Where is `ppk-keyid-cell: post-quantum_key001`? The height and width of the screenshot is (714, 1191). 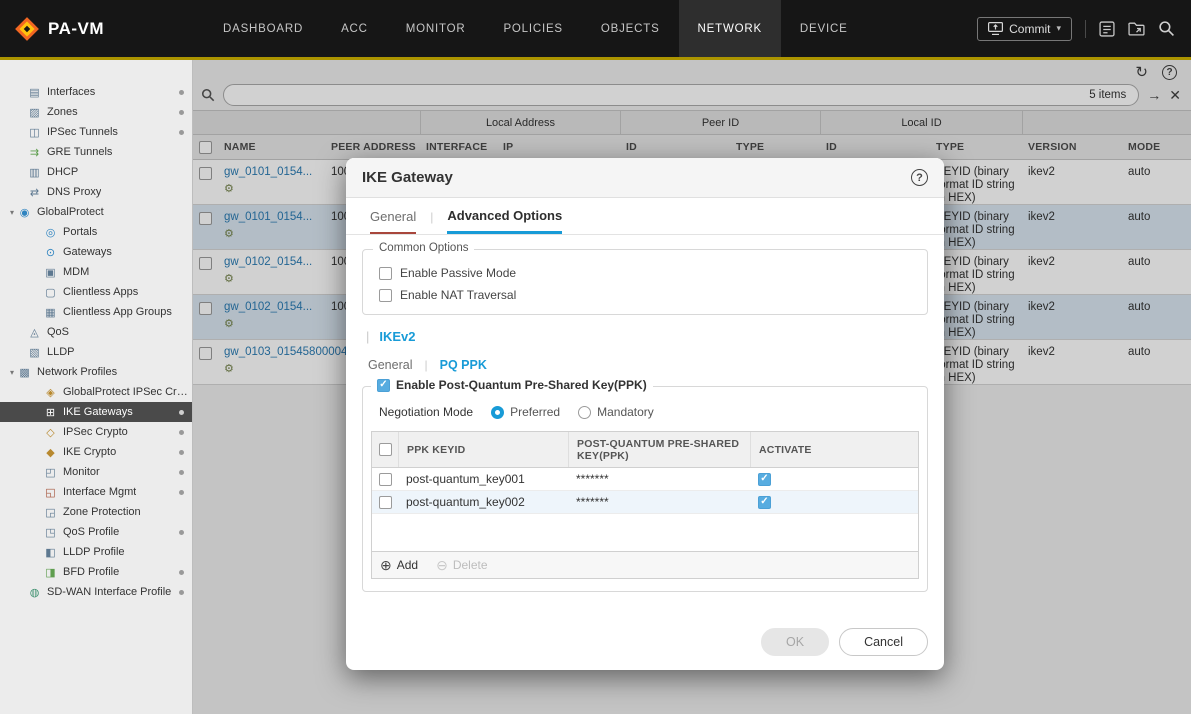
ppk-keyid-cell: post-quantum_key001 is located at coordinates (483, 479).